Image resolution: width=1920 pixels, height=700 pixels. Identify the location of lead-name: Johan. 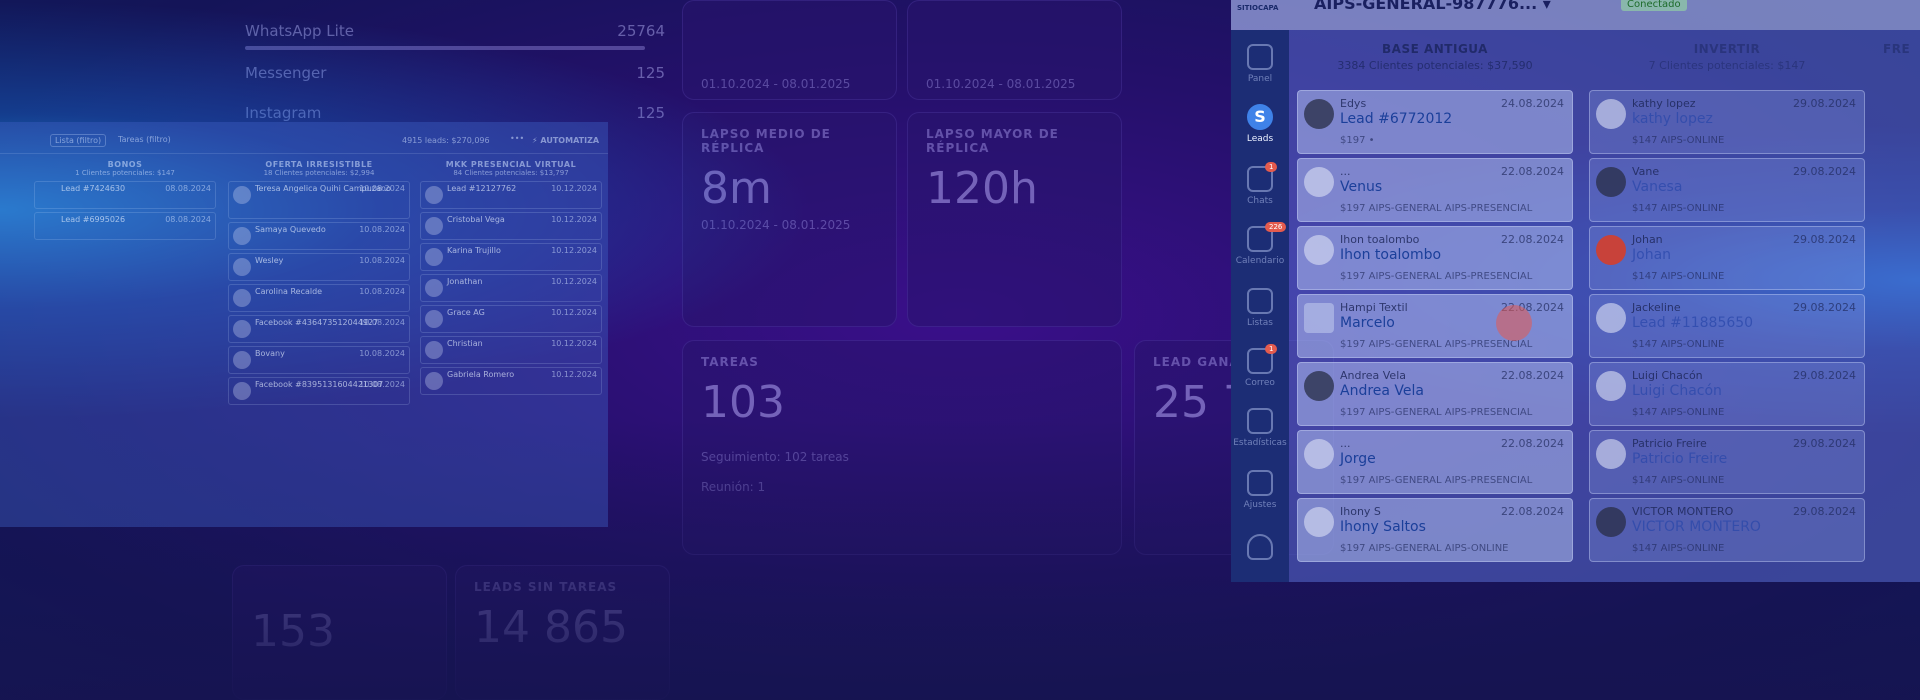
(1651, 255).